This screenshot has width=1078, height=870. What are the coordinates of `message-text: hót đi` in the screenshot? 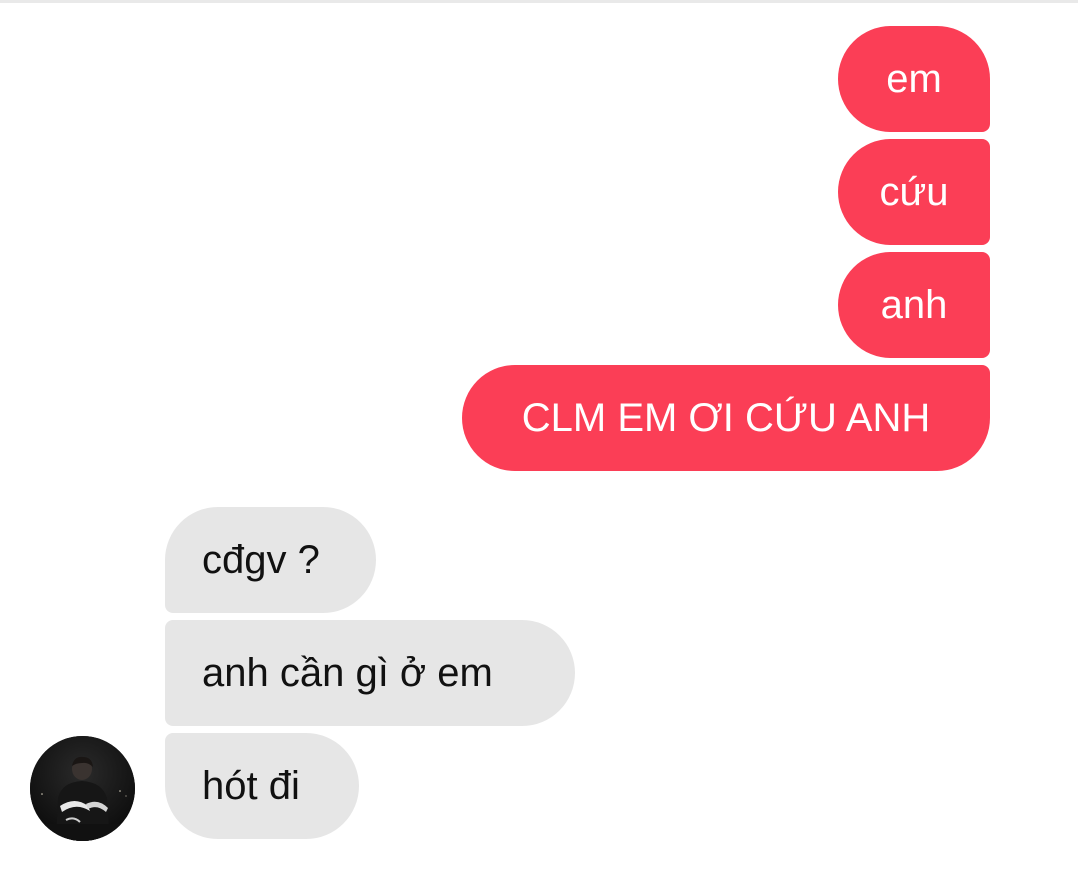 It's located at (251, 786).